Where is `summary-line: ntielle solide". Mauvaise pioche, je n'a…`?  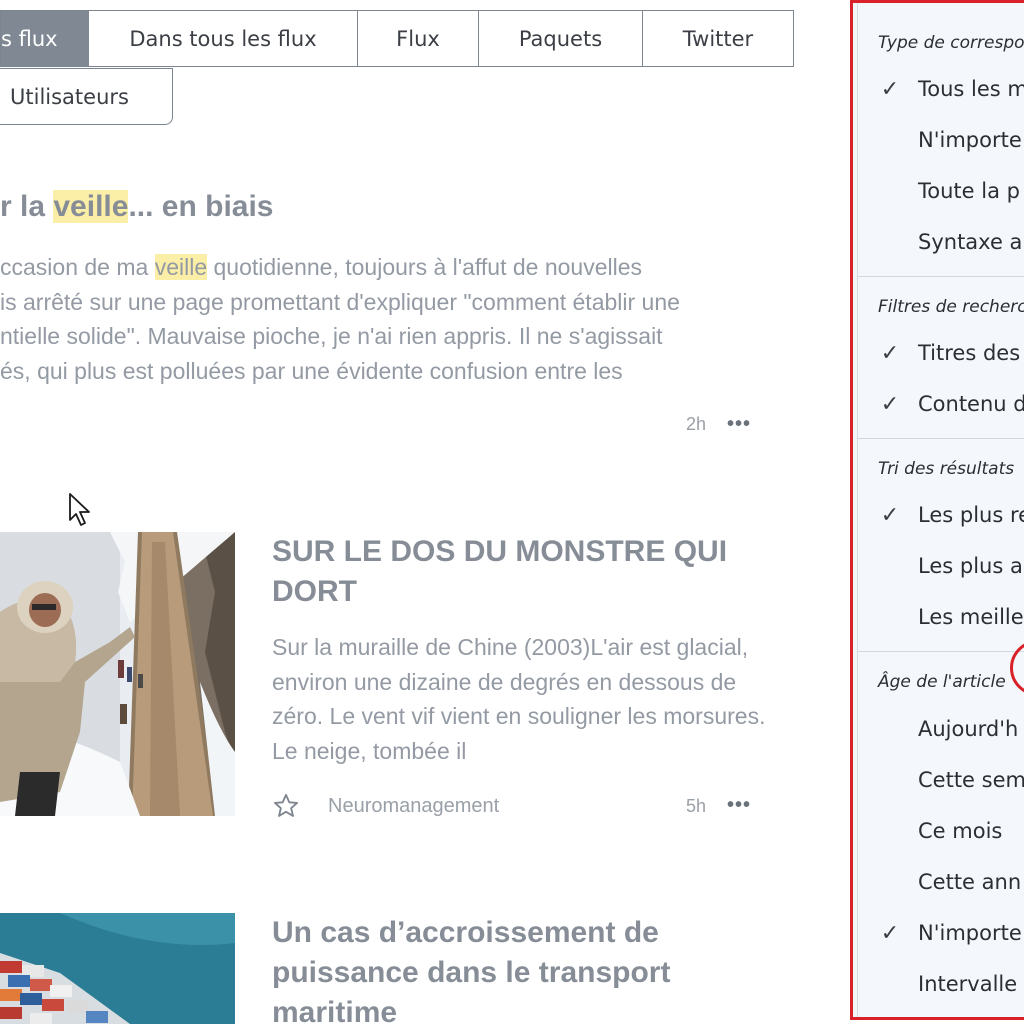 summary-line: ntielle solide". Mauvaise pioche, je n'a… is located at coordinates (331, 336).